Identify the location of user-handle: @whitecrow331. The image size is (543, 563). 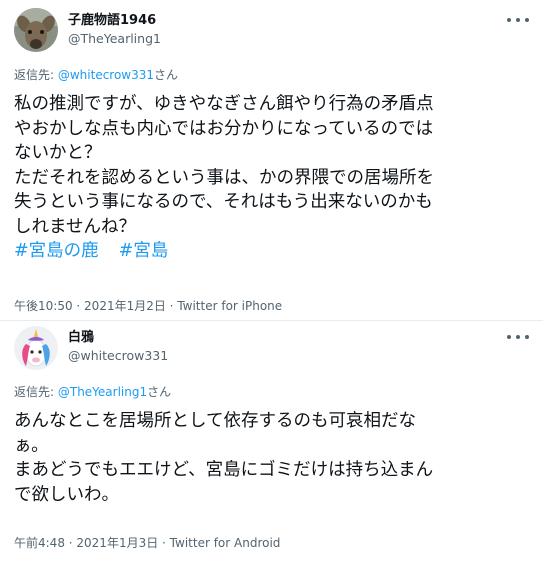
(118, 356).